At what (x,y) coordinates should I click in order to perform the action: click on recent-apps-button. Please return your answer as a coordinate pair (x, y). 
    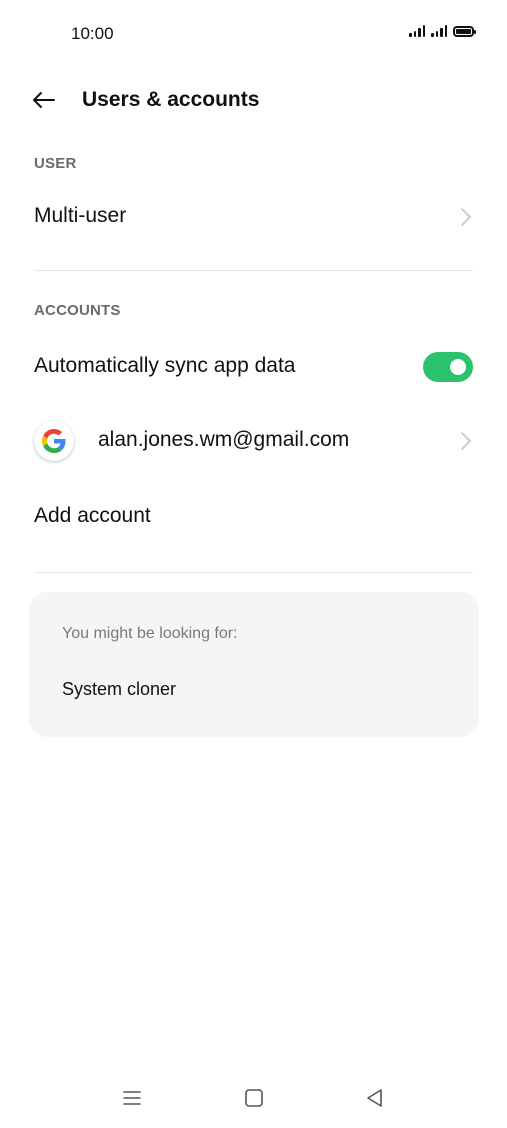
    Looking at the image, I should click on (132, 1098).